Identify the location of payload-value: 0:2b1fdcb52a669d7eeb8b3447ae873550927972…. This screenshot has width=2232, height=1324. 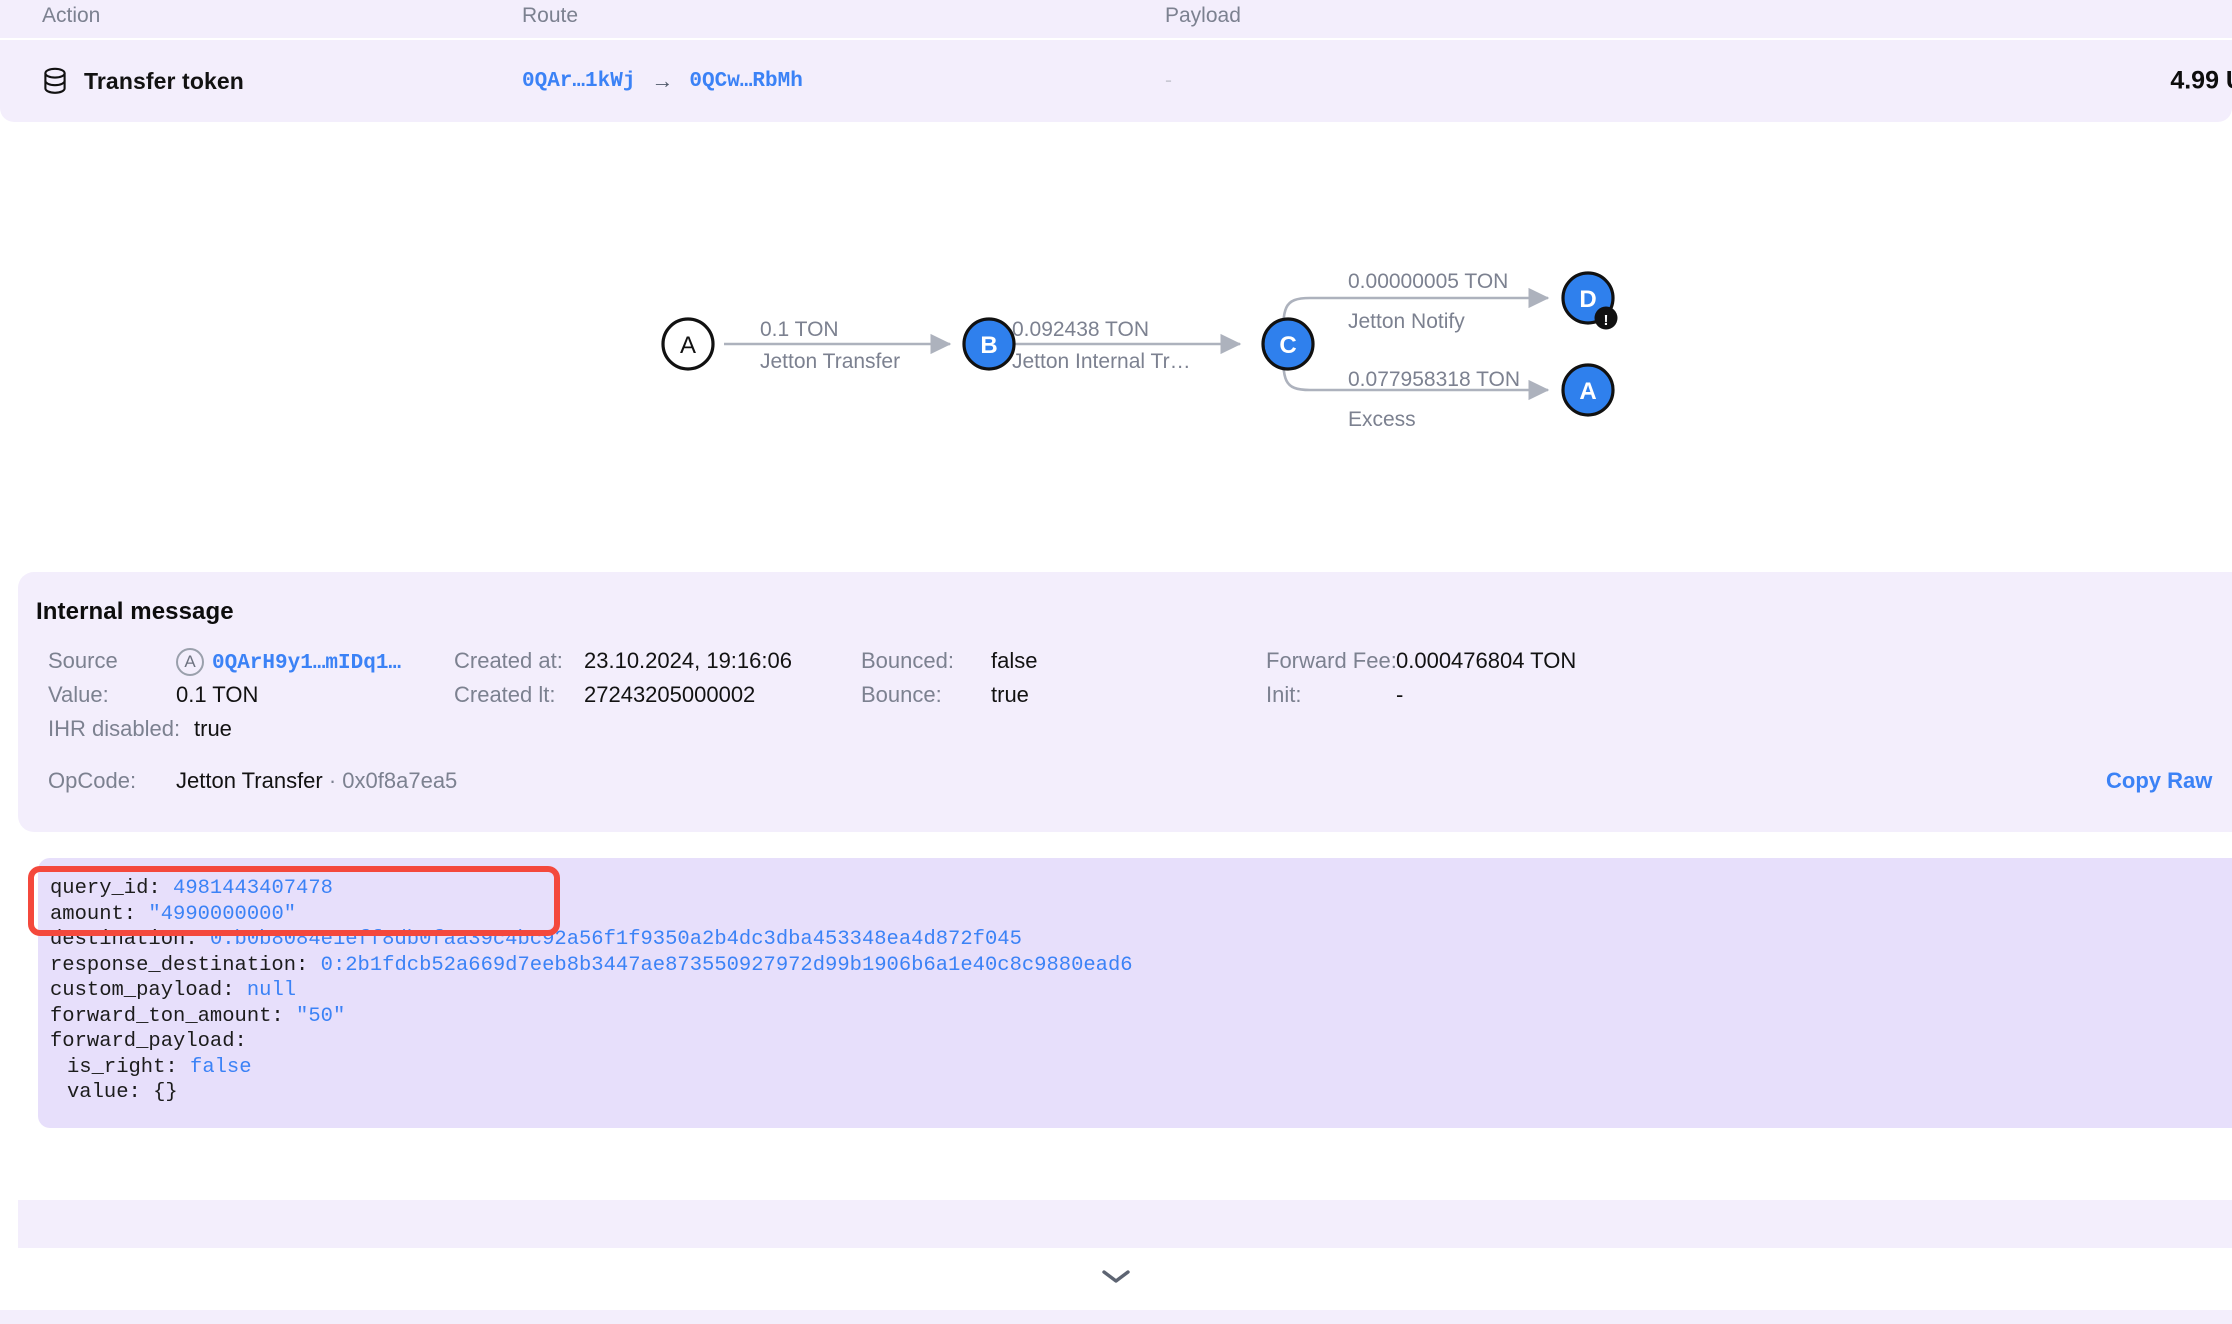
(726, 965).